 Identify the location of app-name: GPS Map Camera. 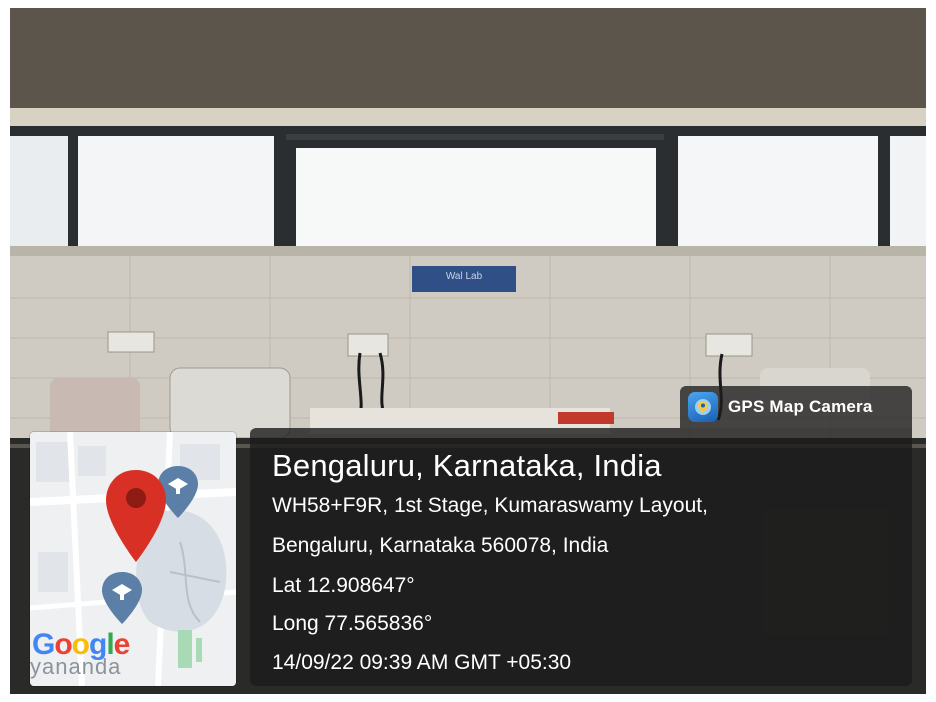
(800, 406).